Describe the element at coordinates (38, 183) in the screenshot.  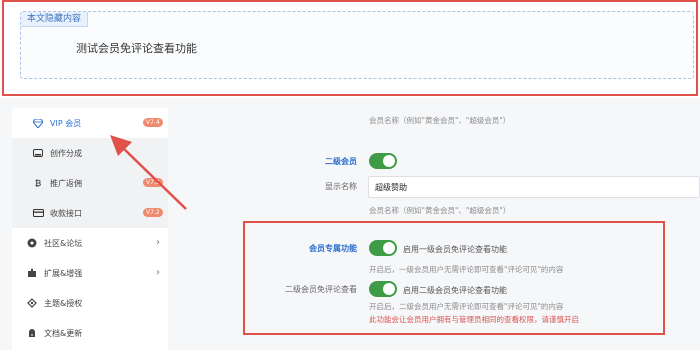
I see `bitcoin-icon: ₿` at that location.